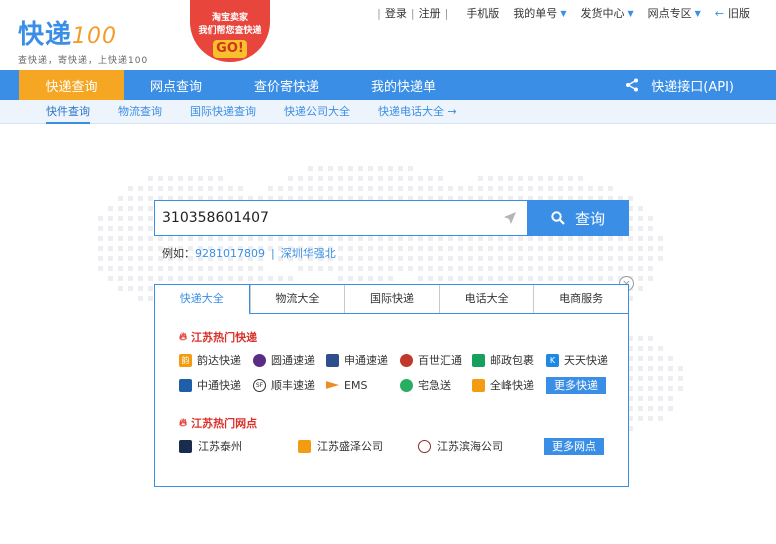  I want to click on subnav-logistics-query: 物流查询, so click(140, 112).